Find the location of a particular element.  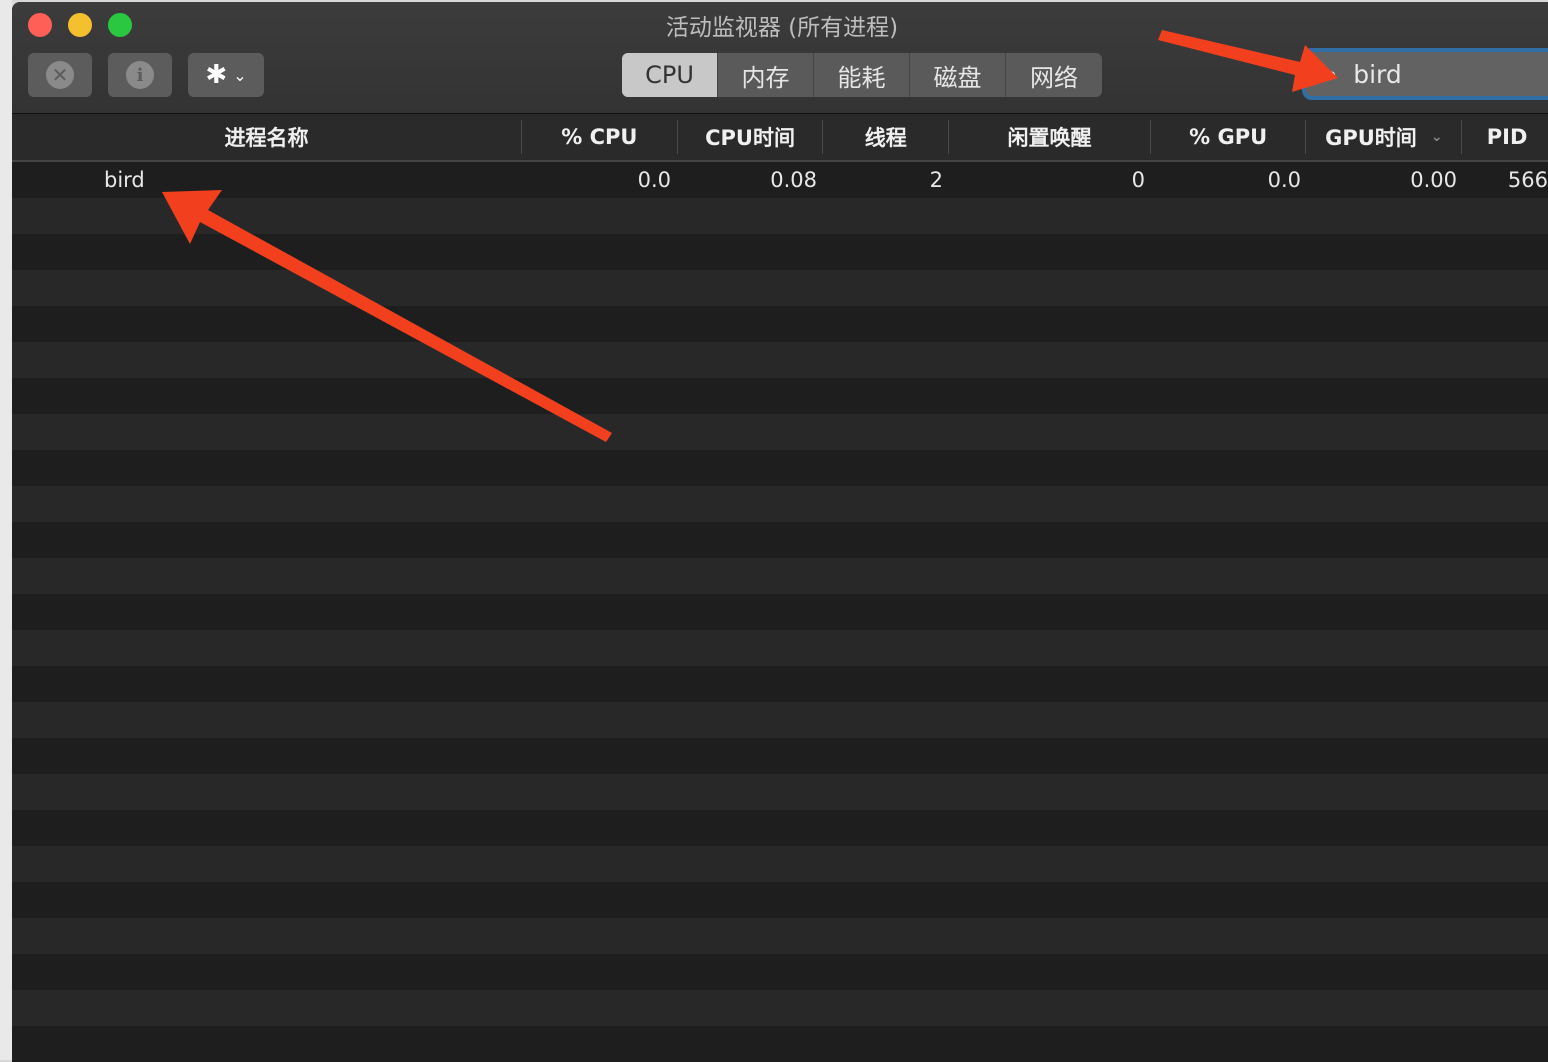

column-gpu-time: GPU时间 ⌄ is located at coordinates (1384, 137).